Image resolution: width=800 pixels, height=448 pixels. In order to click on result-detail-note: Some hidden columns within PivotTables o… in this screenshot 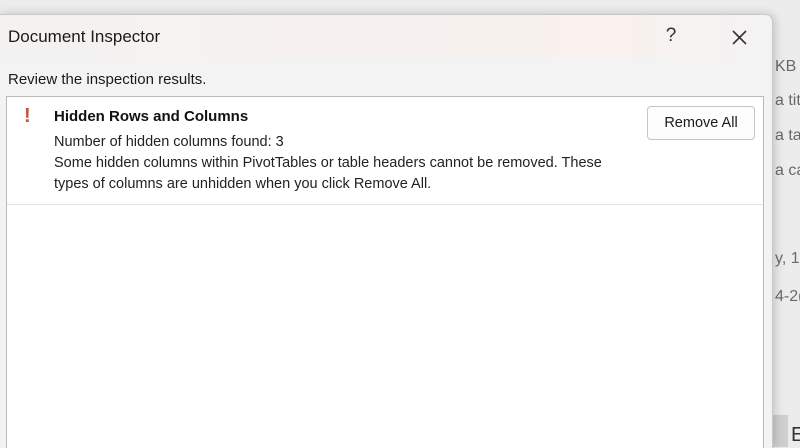, I will do `click(328, 163)`.